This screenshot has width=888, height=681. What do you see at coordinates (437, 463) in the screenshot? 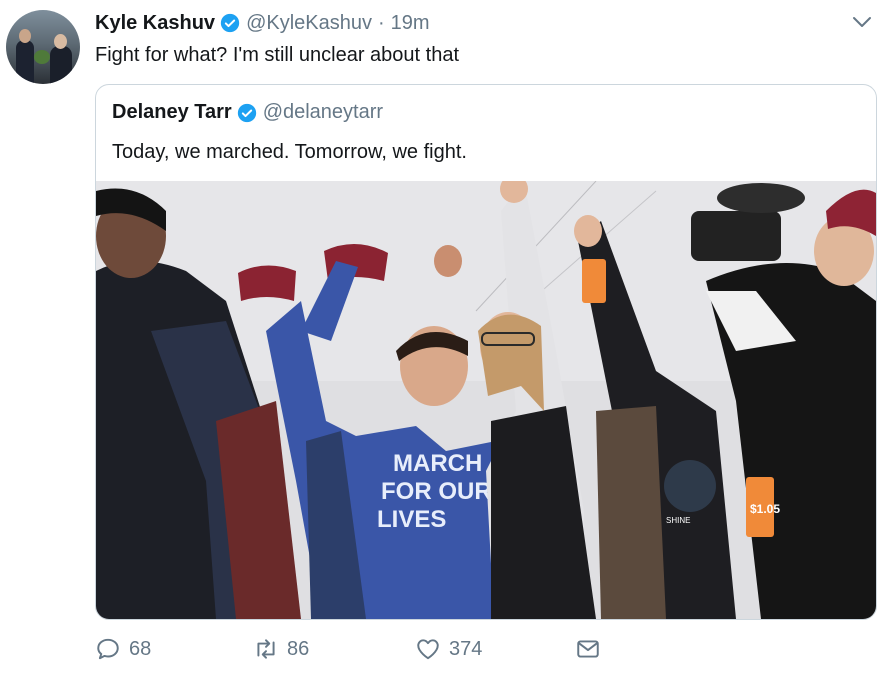
I see `hoodie-text-1: MARCH` at bounding box center [437, 463].